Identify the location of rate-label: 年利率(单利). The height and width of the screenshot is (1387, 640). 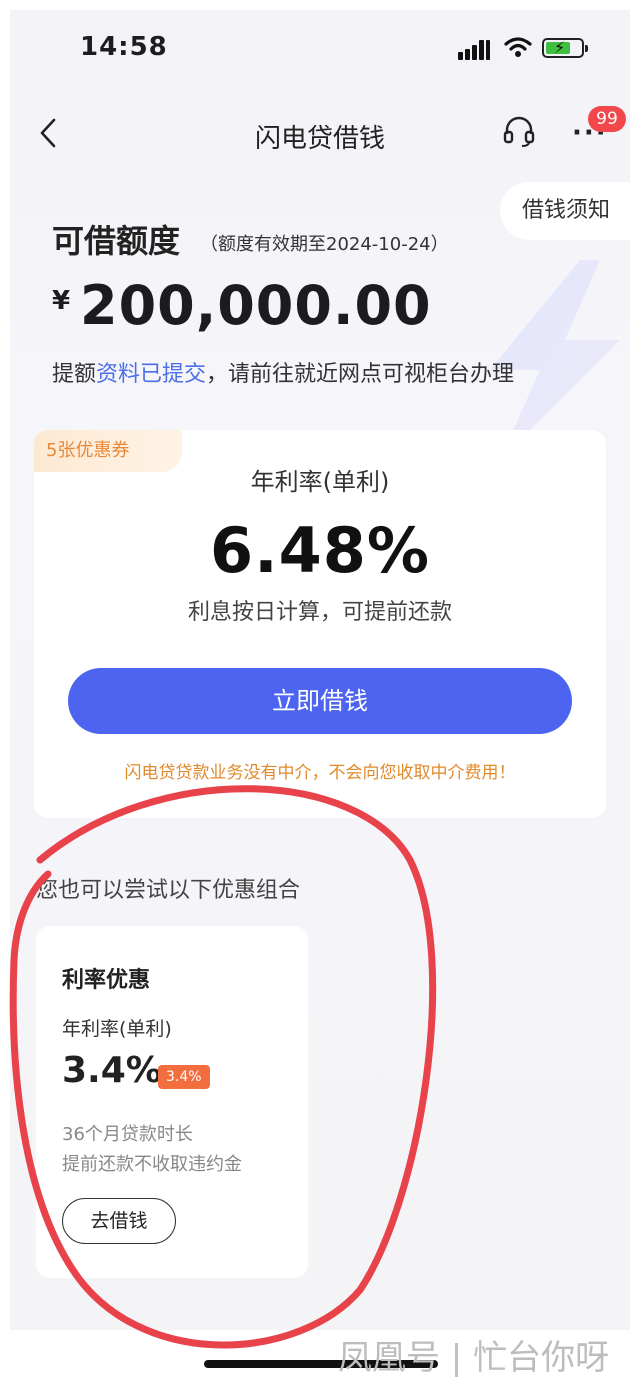
(320, 482).